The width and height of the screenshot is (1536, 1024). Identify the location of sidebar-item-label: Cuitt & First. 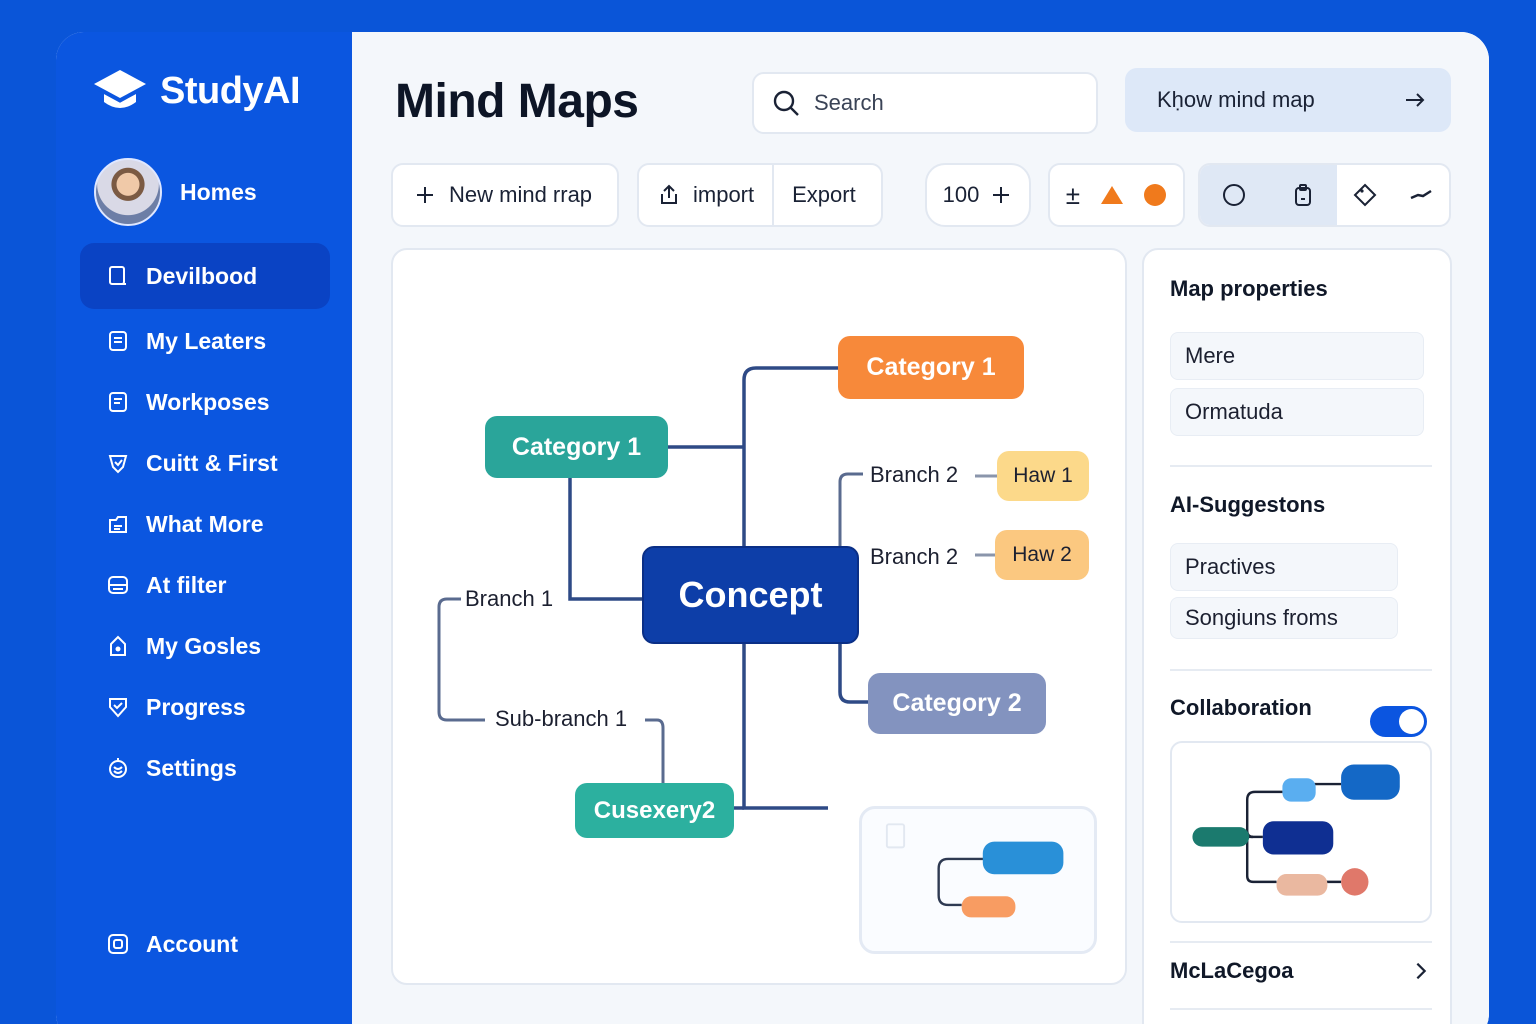
(212, 462).